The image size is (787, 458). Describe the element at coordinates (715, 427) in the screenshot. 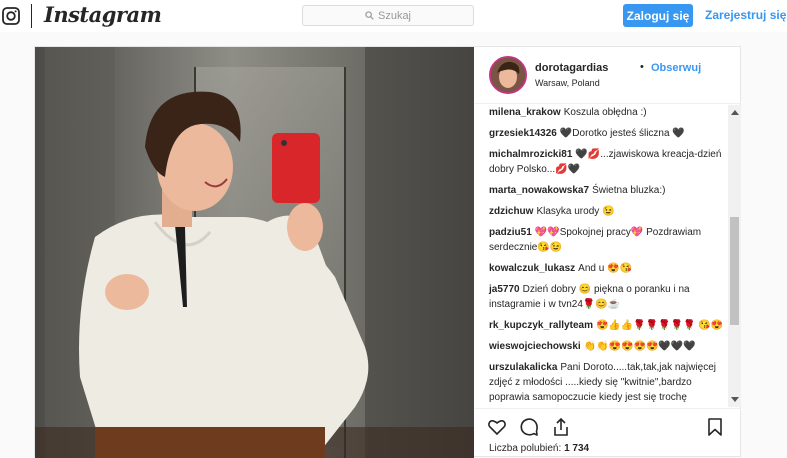

I see `bookmark-icon` at that location.